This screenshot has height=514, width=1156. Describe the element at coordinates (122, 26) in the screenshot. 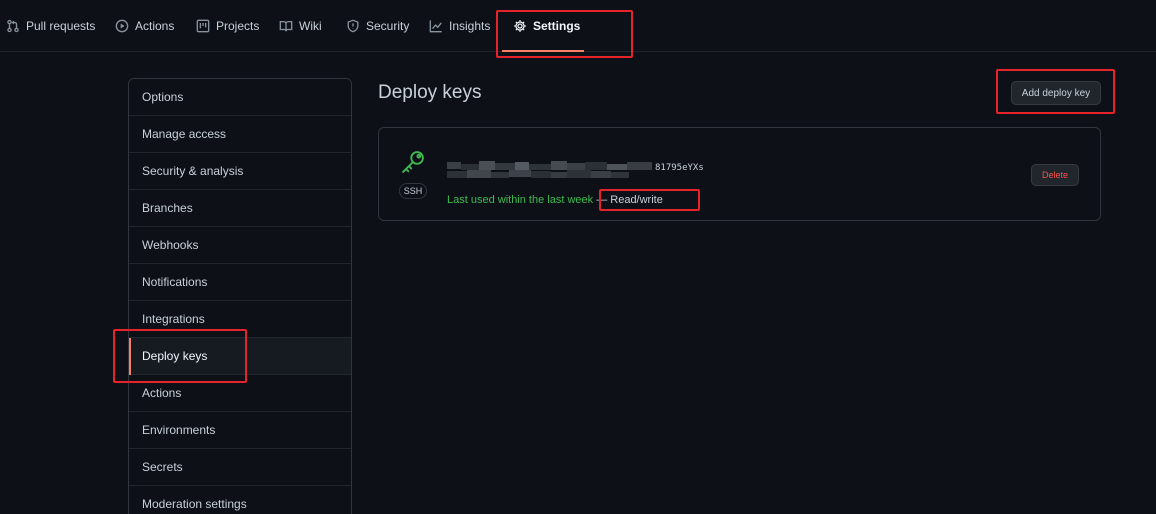

I see `play-icon` at that location.